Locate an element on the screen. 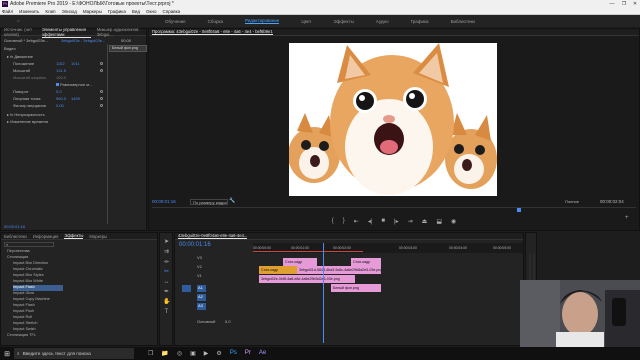  extract-icon: ⬓ is located at coordinates (439, 221).